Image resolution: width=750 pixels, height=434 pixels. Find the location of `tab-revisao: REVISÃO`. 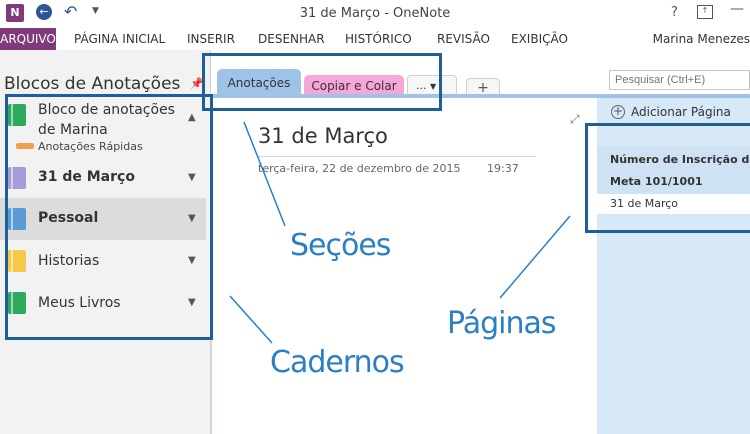

tab-revisao: REVISÃO is located at coordinates (463, 39).